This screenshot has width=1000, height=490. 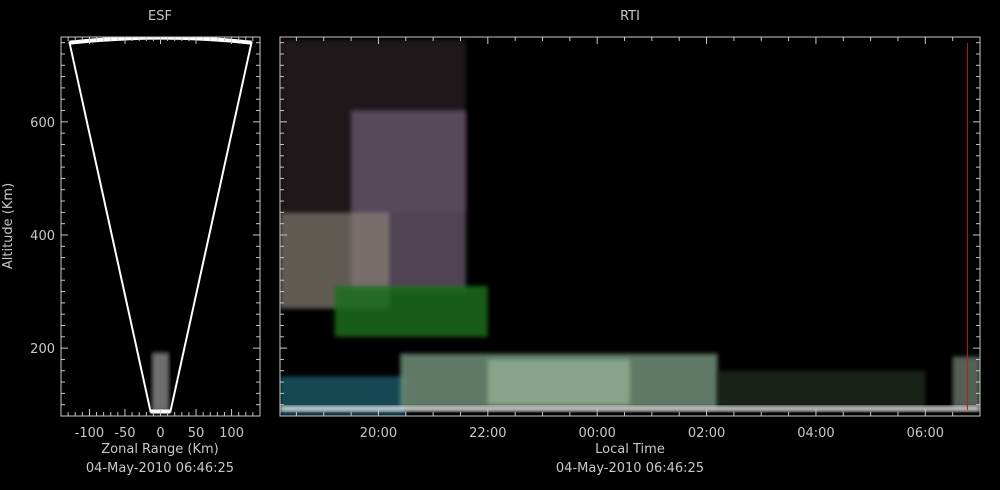 I want to click on esf-xtick-label: 100, so click(x=231, y=433).